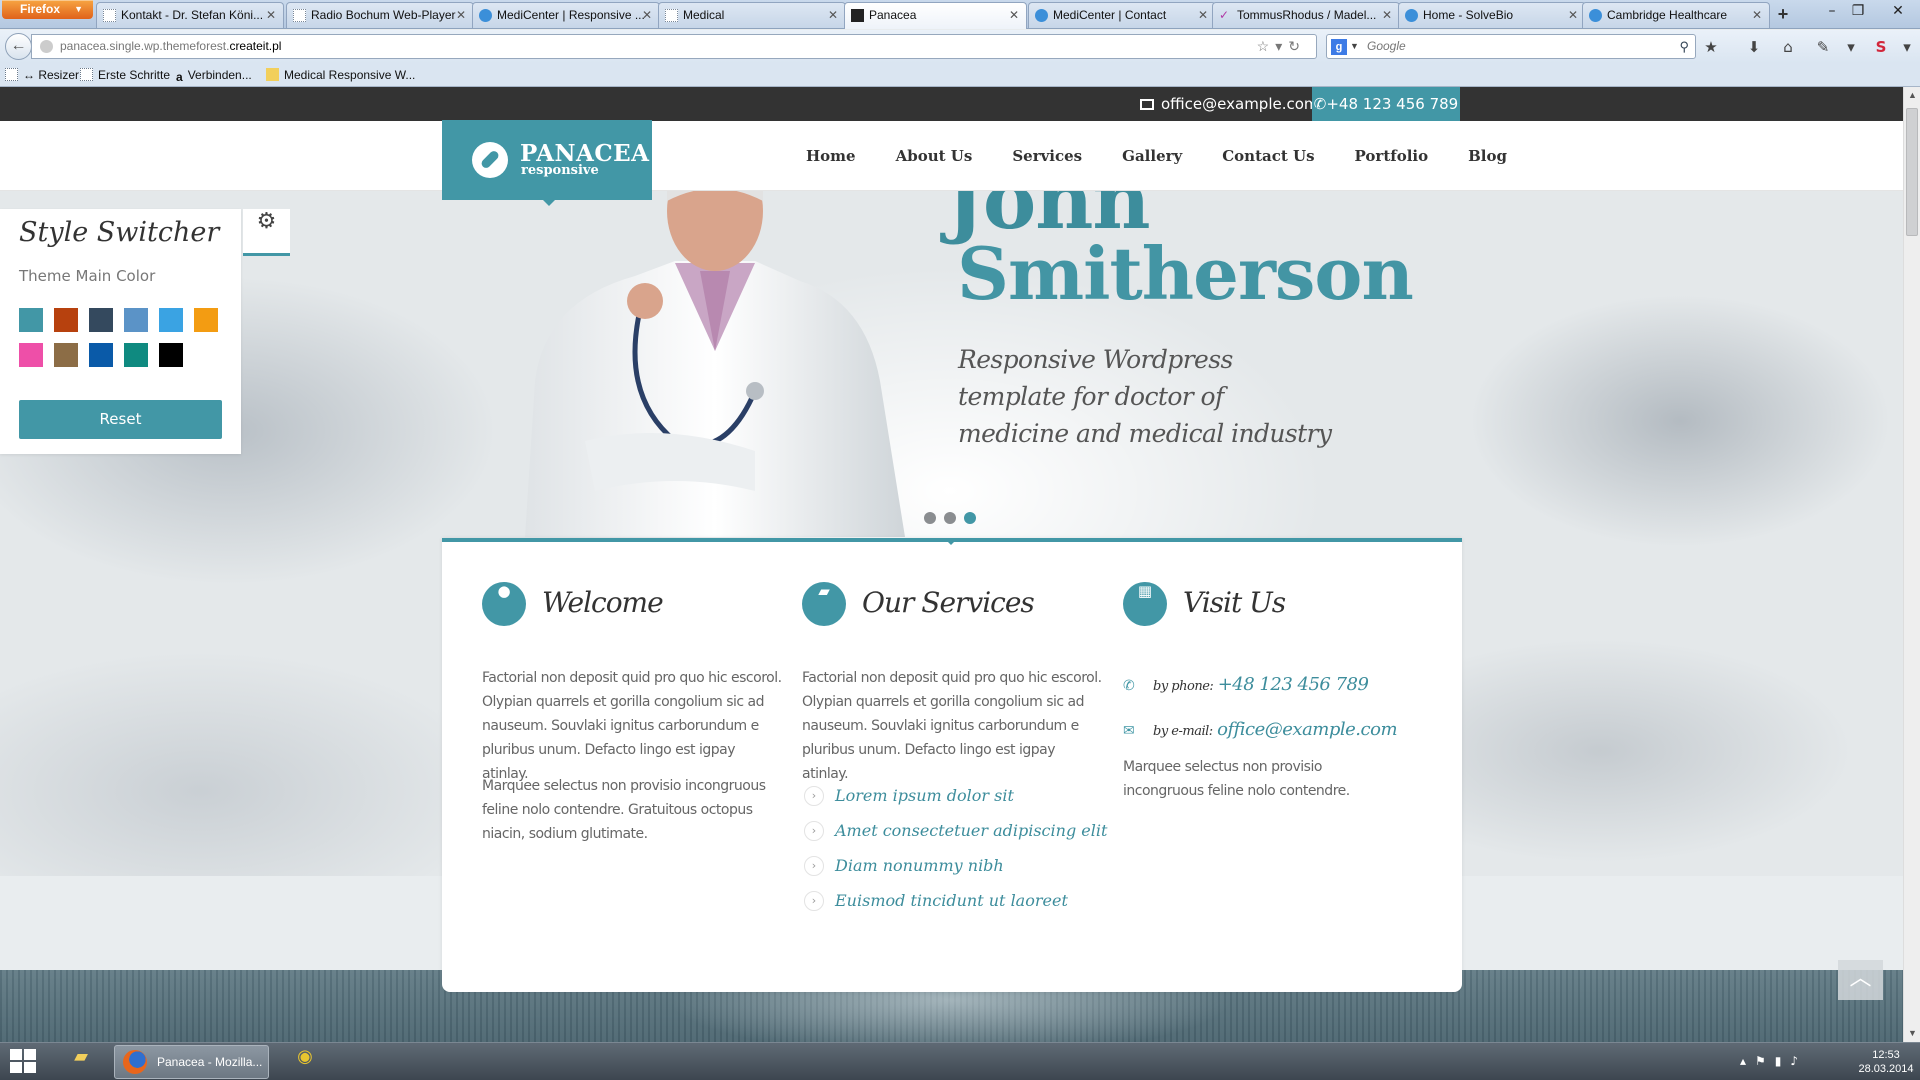  I want to click on list-item: › Lorem ipsum dolor sit, so click(954, 803).